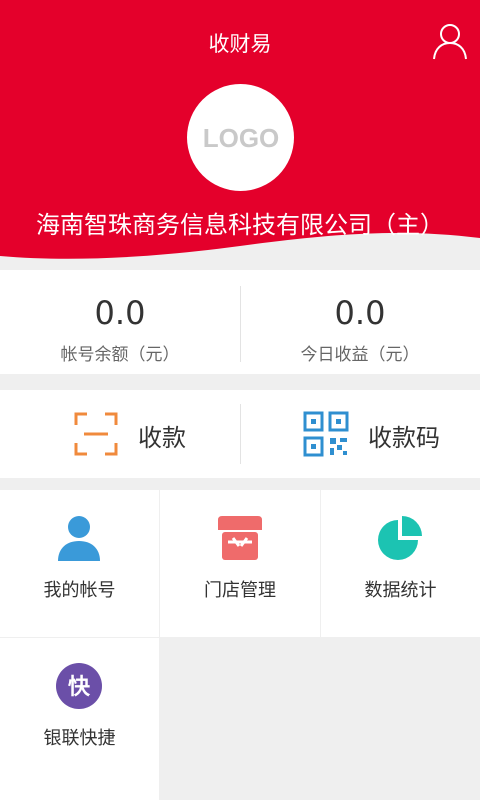 The width and height of the screenshot is (480, 800). What do you see at coordinates (326, 434) in the screenshot?
I see `qr-code-icon` at bounding box center [326, 434].